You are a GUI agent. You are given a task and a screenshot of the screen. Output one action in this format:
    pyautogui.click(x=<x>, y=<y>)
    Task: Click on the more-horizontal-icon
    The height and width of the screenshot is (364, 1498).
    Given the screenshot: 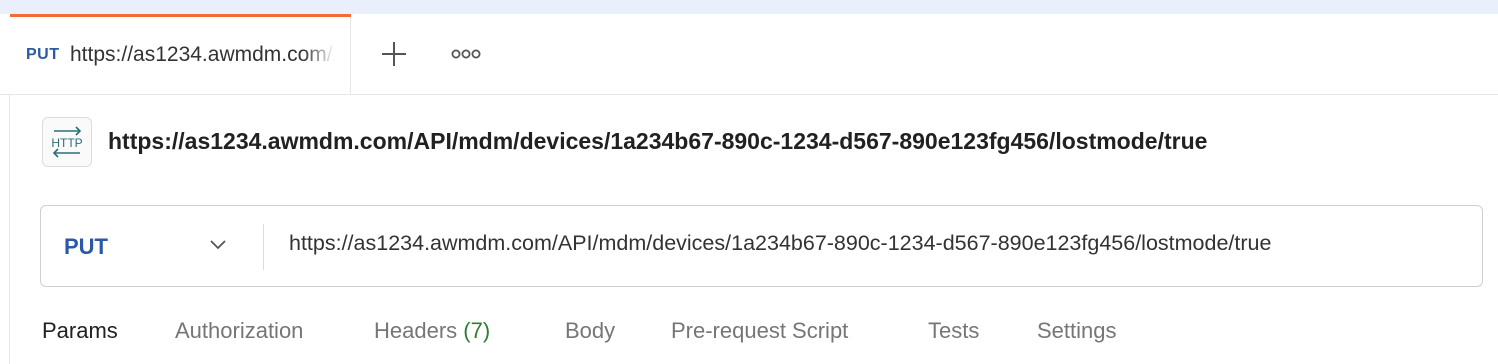 What is the action you would take?
    pyautogui.click(x=466, y=54)
    